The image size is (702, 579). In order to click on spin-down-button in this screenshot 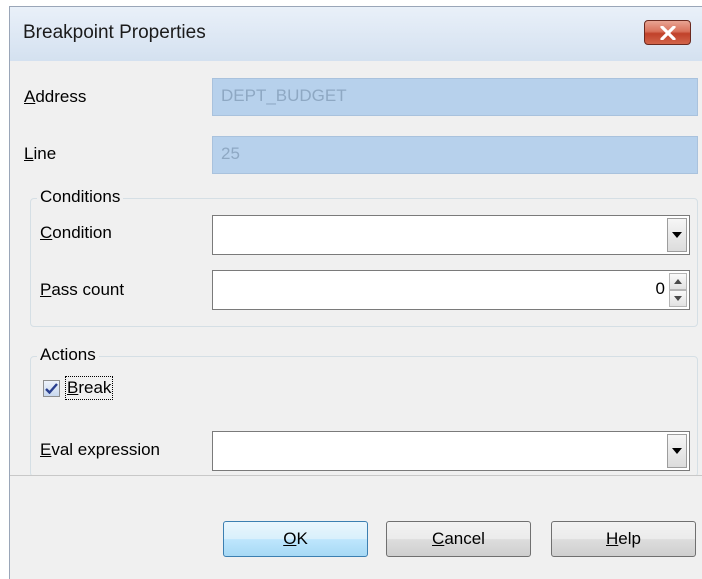, I will do `click(678, 298)`.